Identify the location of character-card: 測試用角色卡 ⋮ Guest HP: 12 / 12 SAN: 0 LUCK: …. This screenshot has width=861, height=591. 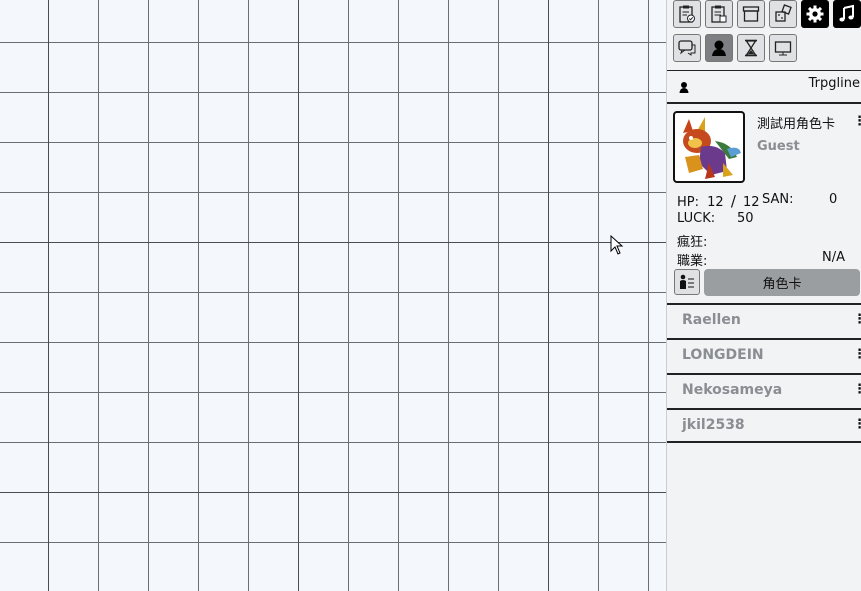
(764, 202).